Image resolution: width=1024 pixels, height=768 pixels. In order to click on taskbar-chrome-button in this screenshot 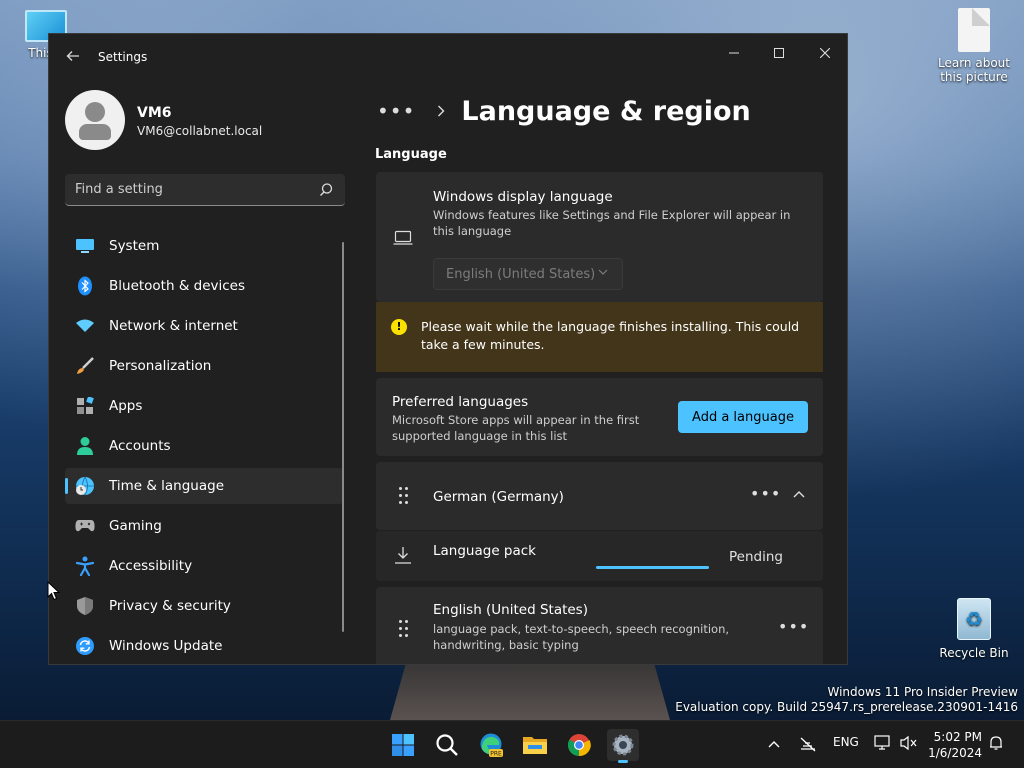, I will do `click(579, 745)`.